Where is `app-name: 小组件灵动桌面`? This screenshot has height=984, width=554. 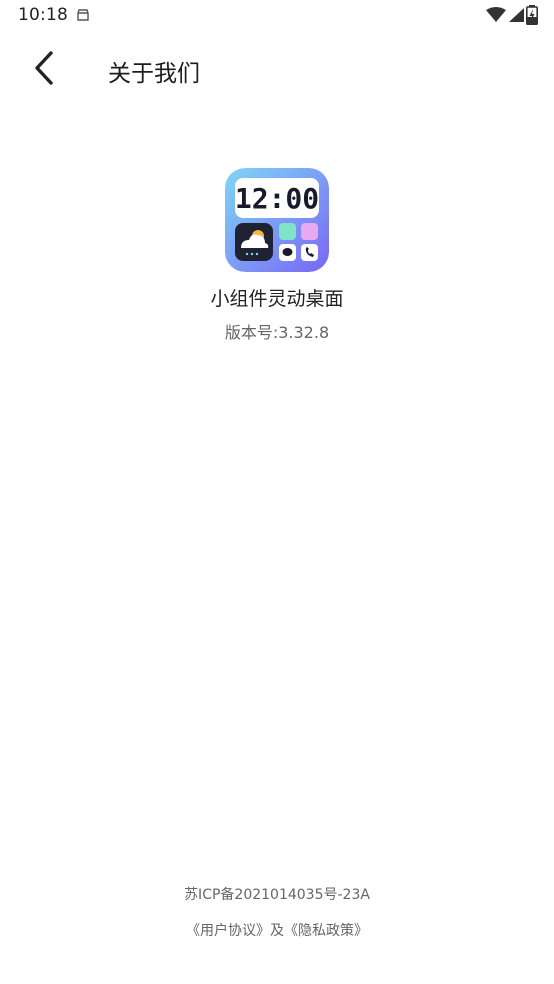
app-name: 小组件灵动桌面 is located at coordinates (277, 299).